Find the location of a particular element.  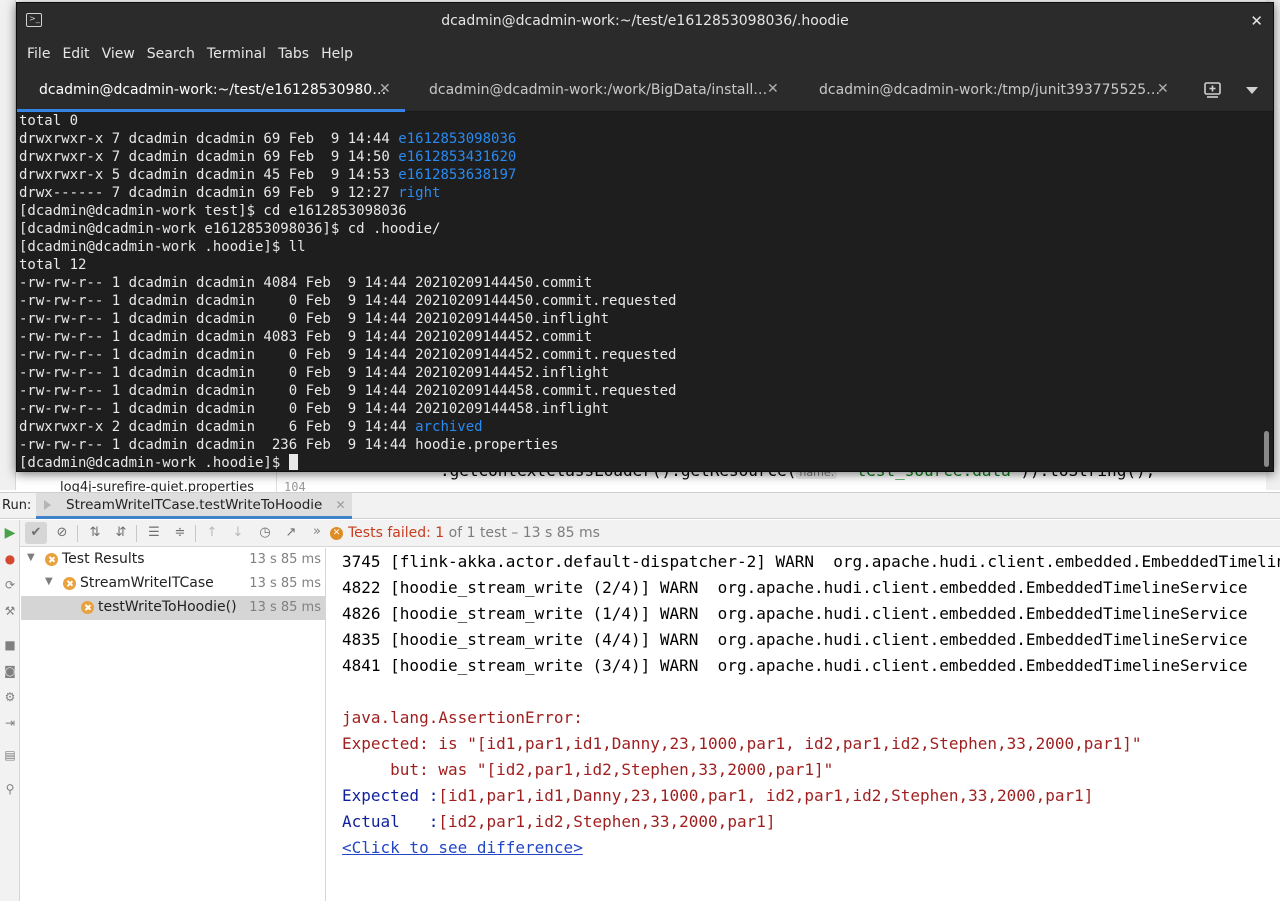

rerun-failed-icon: ● is located at coordinates (10, 559).